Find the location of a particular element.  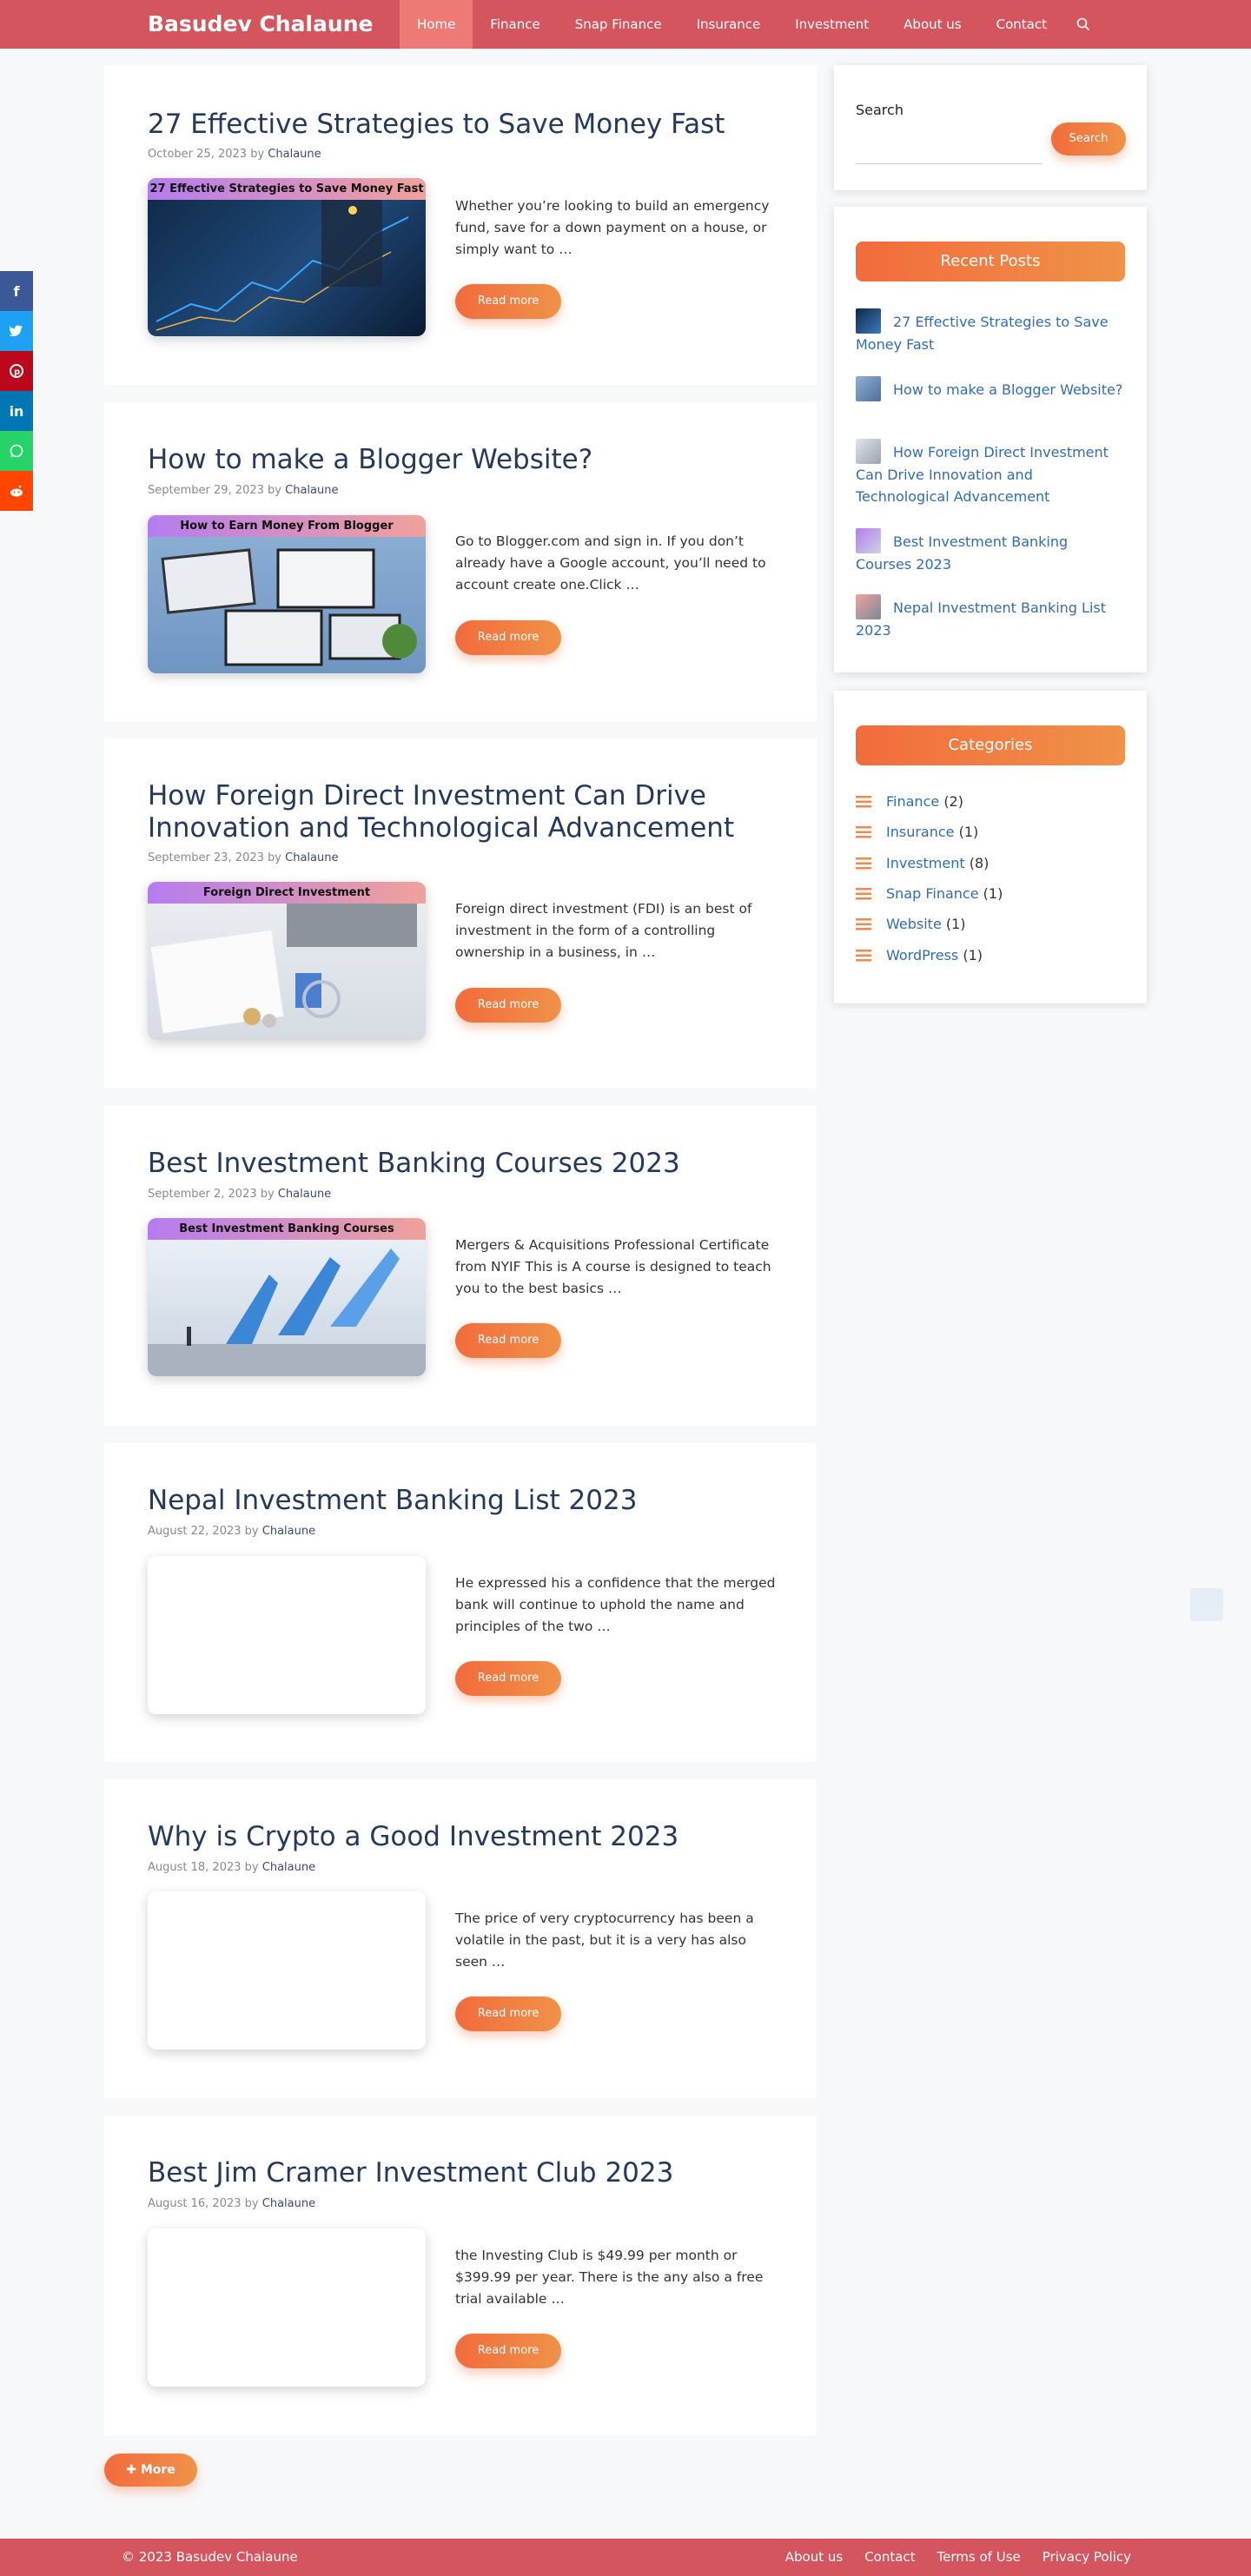

facebook-icon: f is located at coordinates (16, 291).